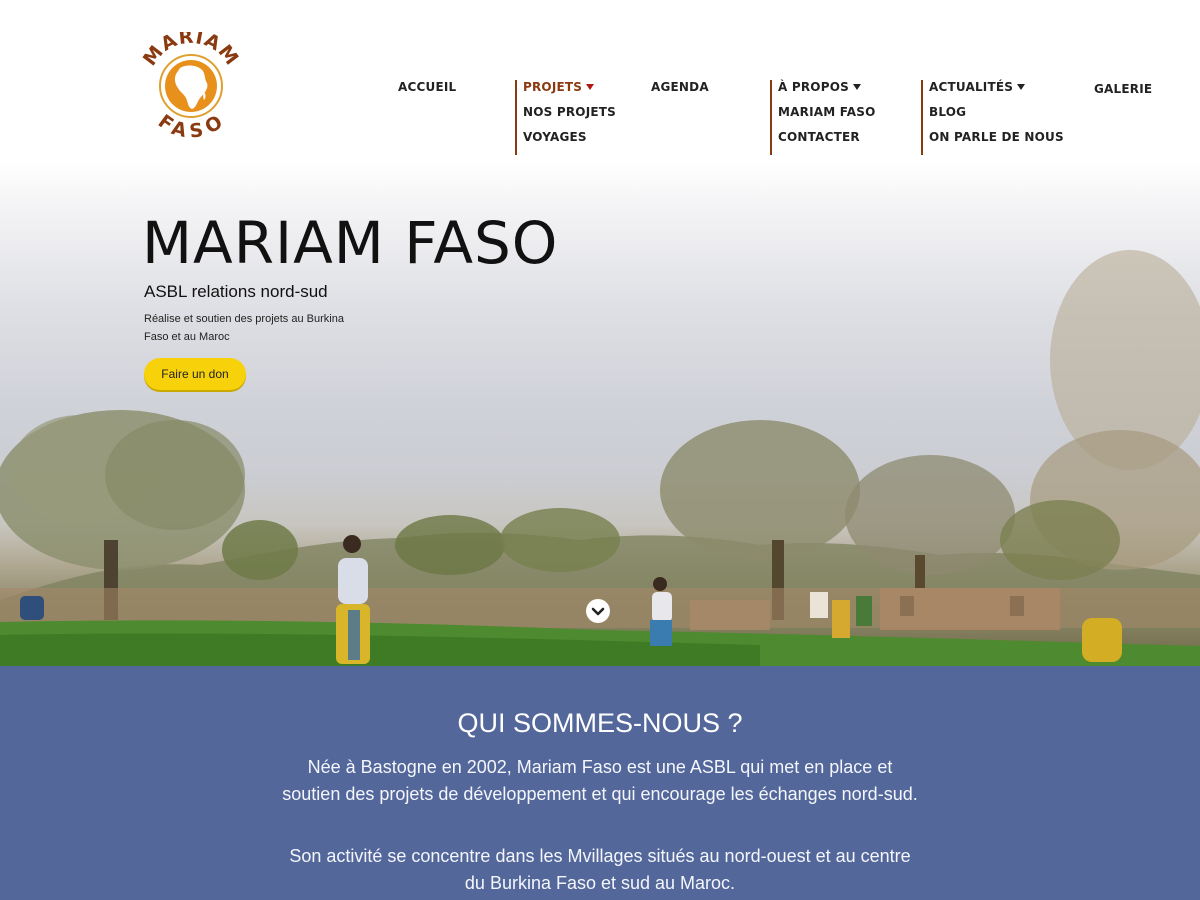 This screenshot has height=900, width=1200. Describe the element at coordinates (569, 142) in the screenshot. I see `nav-voyages: VOYAGES` at that location.